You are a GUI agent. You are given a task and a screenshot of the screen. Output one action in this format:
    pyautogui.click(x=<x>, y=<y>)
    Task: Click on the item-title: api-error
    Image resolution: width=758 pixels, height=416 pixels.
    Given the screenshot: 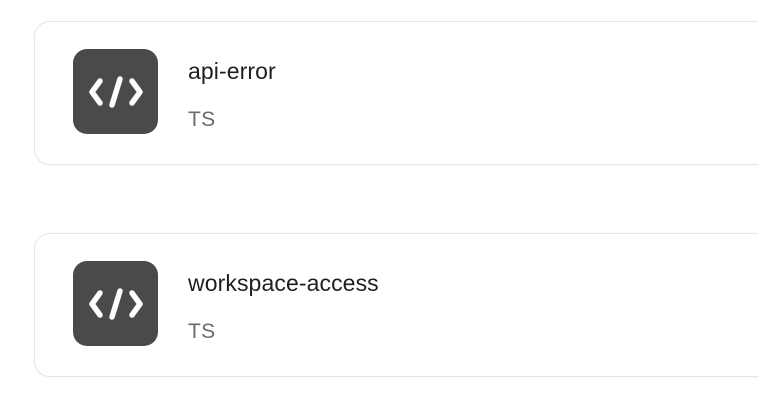 What is the action you would take?
    pyautogui.click(x=232, y=71)
    